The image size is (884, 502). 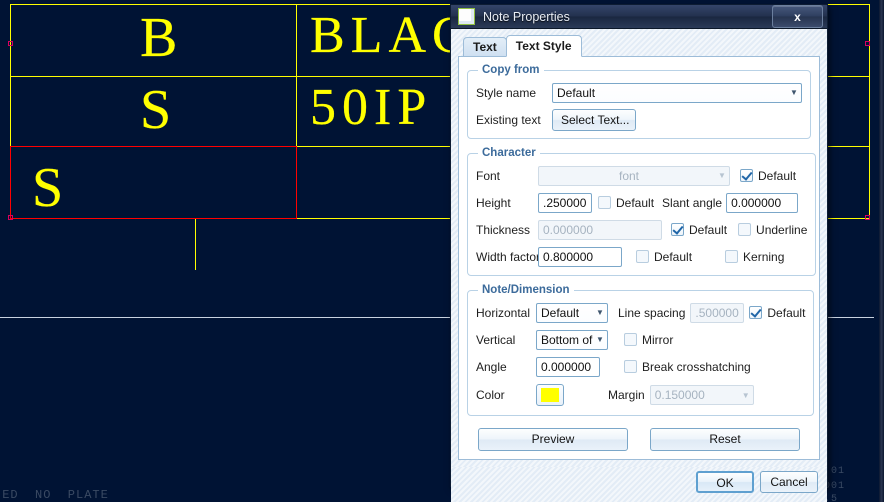 I want to click on height-label: Height, so click(x=493, y=202).